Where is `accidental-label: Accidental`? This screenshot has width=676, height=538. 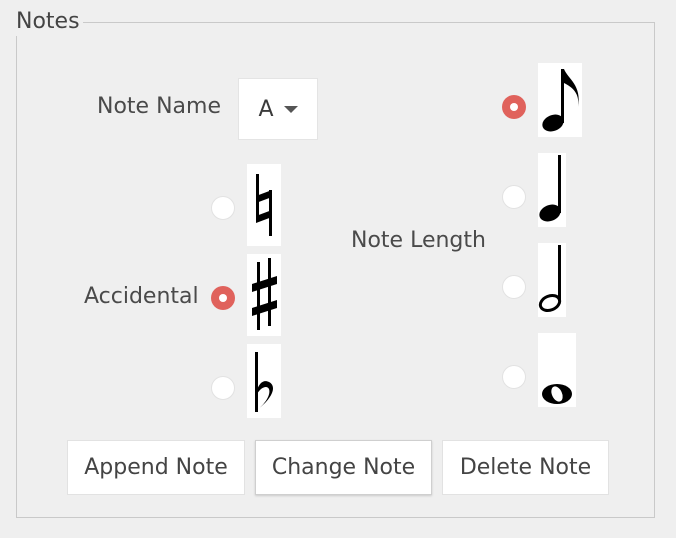
accidental-label: Accidental is located at coordinates (141, 296).